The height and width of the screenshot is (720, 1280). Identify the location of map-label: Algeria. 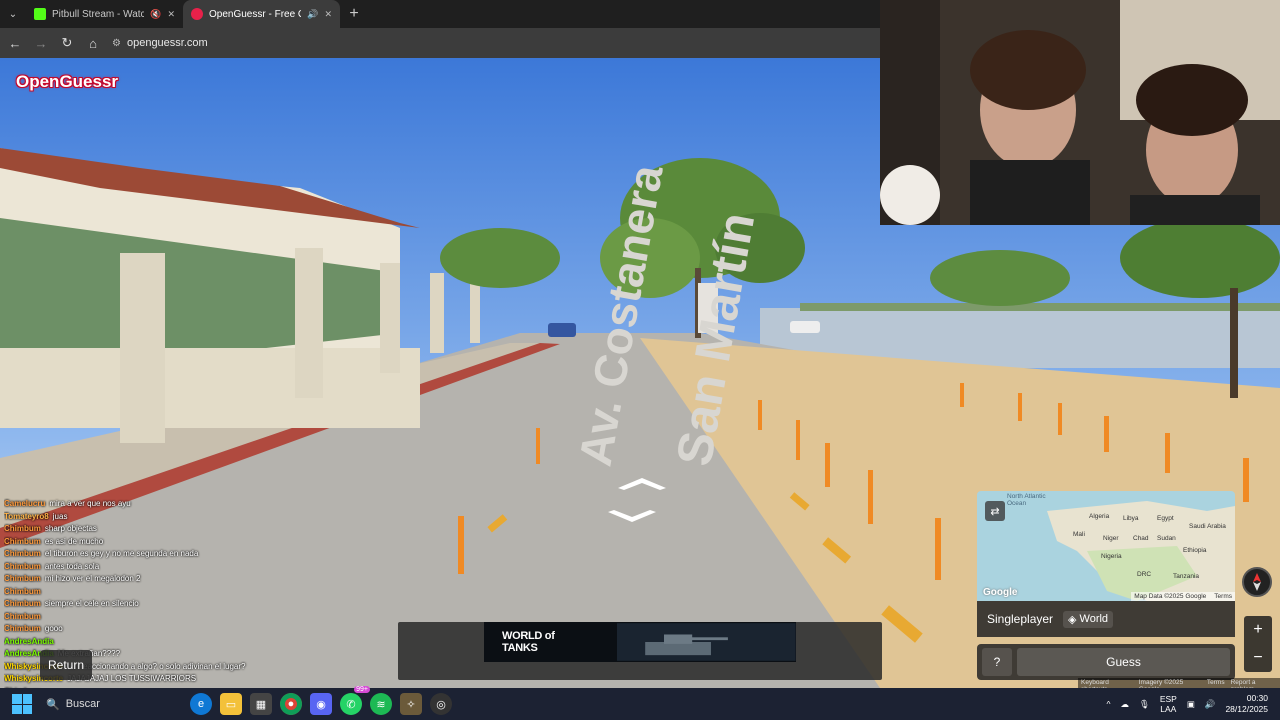
(1099, 516).